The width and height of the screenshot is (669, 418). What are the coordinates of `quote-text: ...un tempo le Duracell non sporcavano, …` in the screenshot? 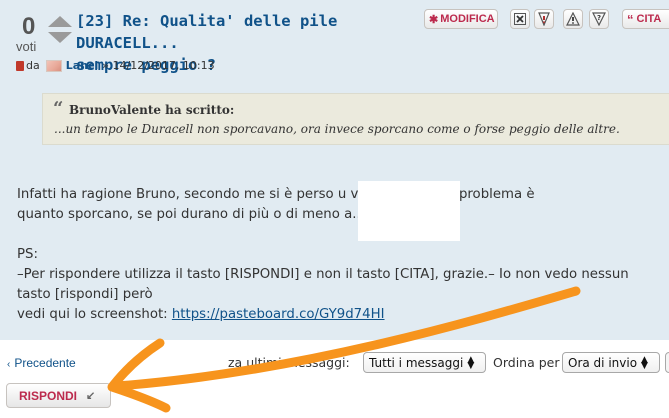 It's located at (337, 129).